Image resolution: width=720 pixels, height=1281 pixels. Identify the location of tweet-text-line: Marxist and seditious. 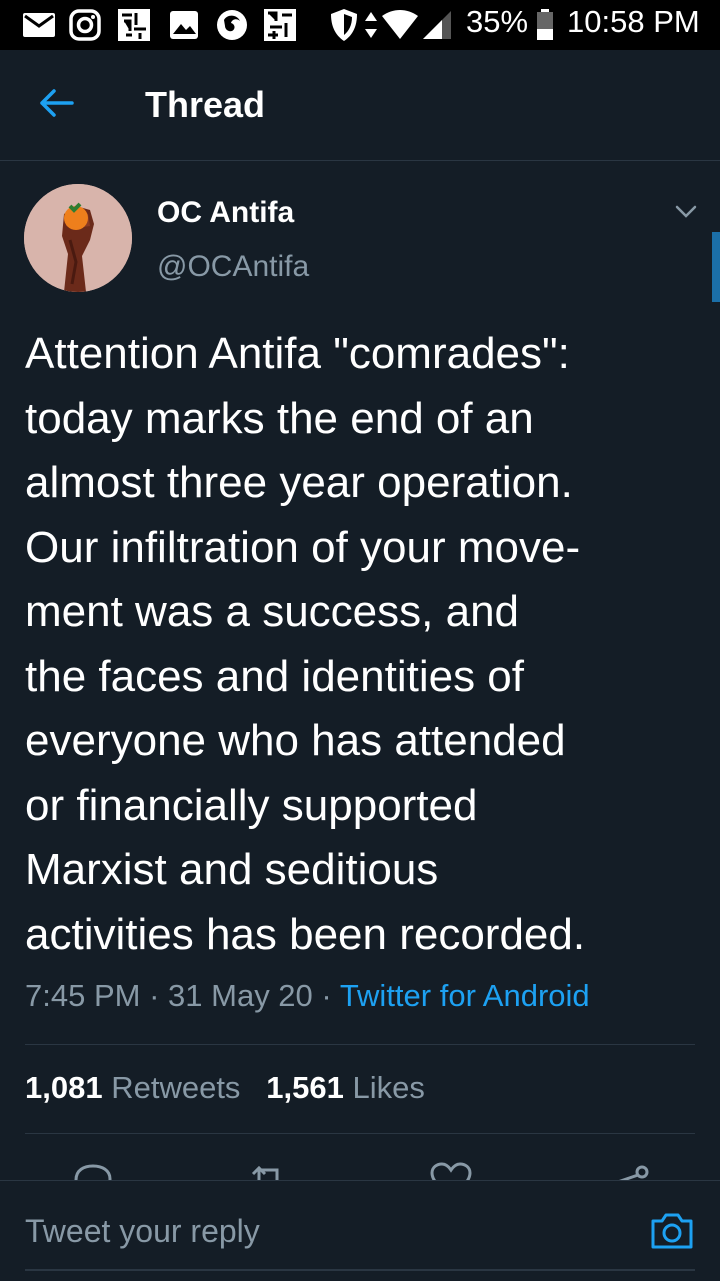
(232, 869).